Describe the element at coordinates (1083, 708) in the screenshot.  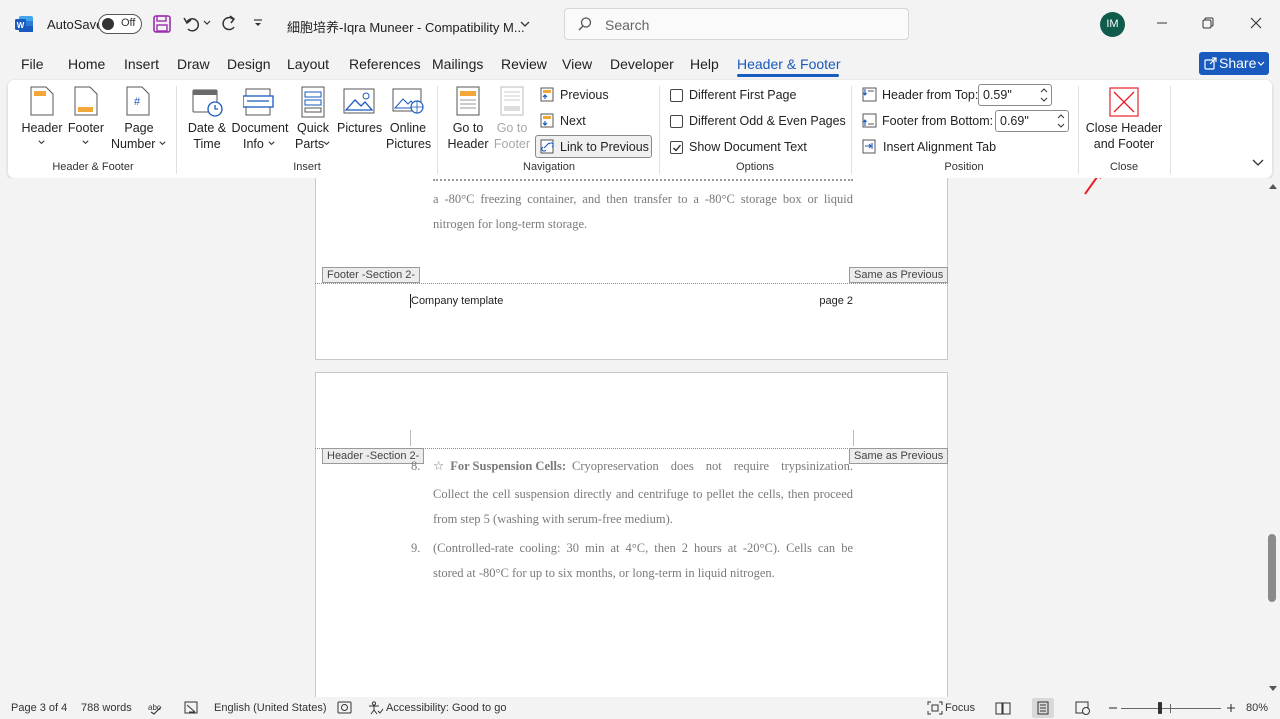
I see `web-layout-icon` at that location.